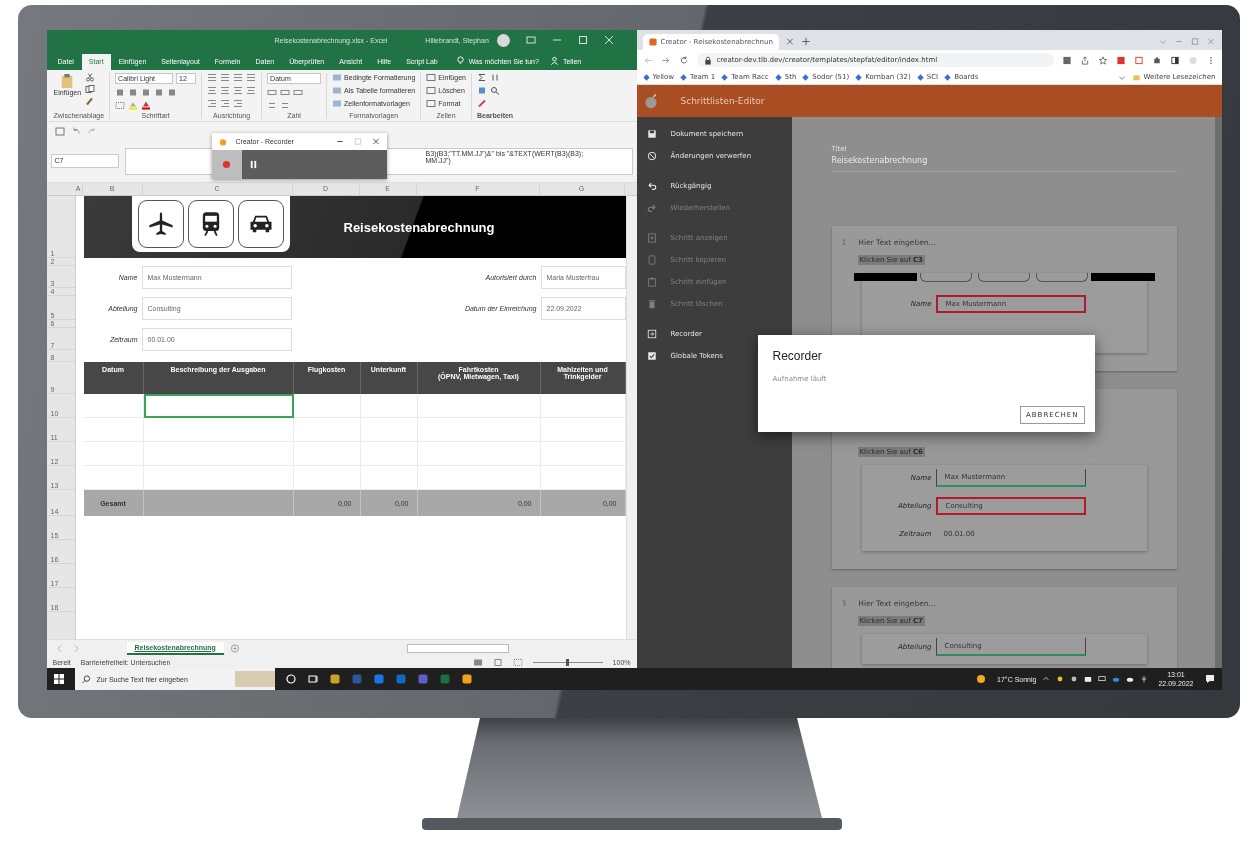 This screenshot has height=856, width=1253. Describe the element at coordinates (530, 40) in the screenshot. I see `ribbon-display-icon` at that location.